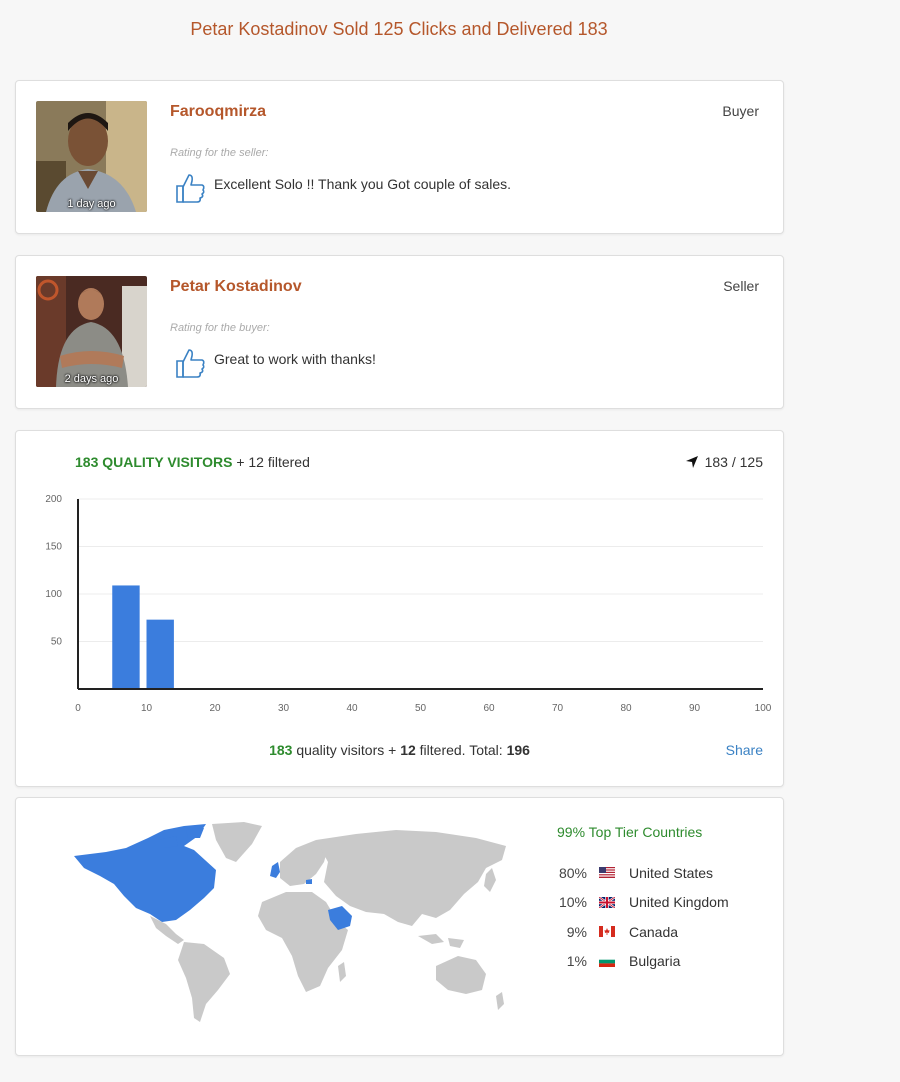 This screenshot has width=900, height=1082. I want to click on time-ago: 2 days ago, so click(91, 379).